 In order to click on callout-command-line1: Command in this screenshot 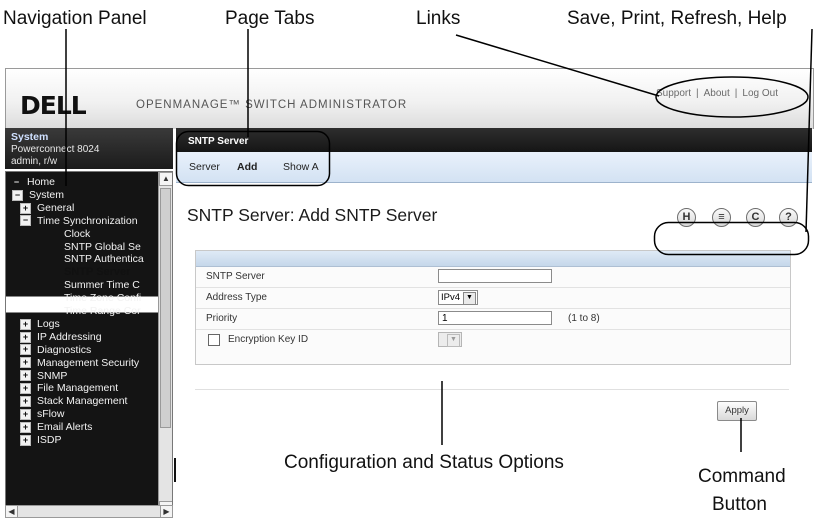, I will do `click(742, 476)`.